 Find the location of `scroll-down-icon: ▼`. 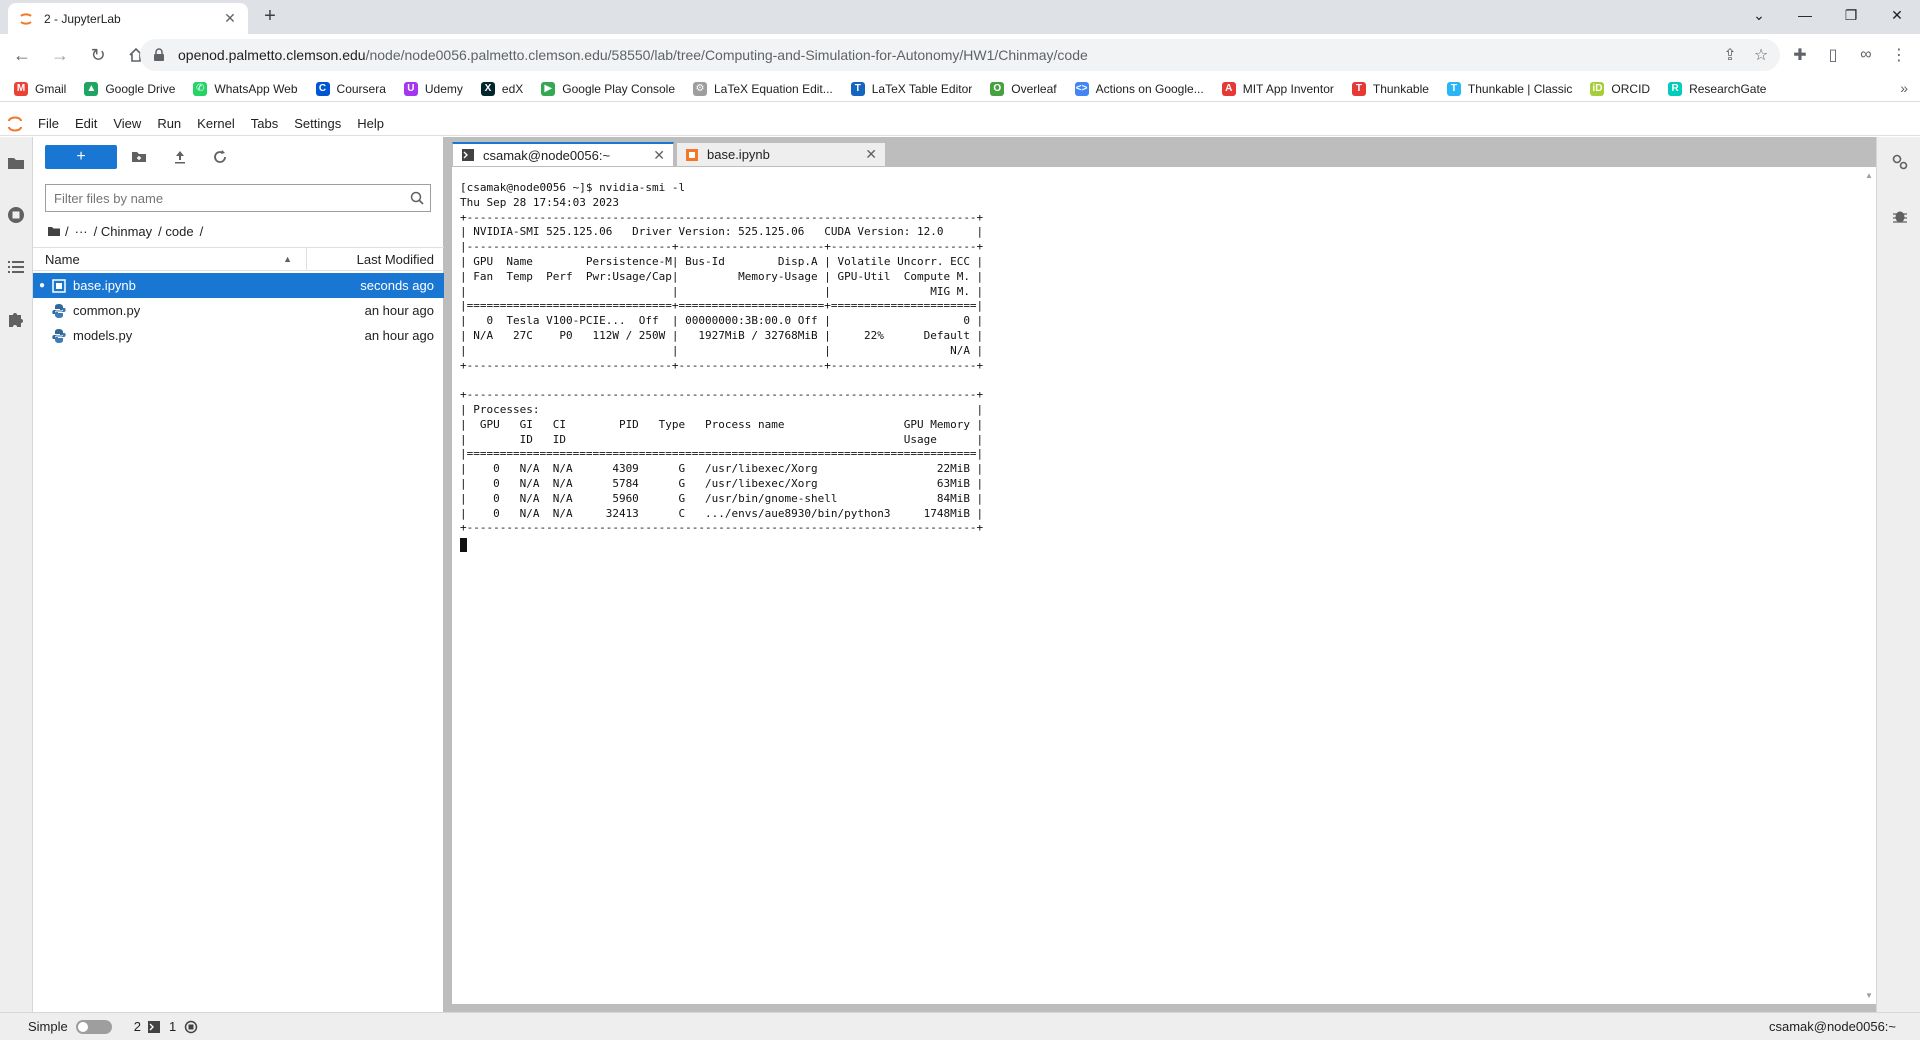

scroll-down-icon: ▼ is located at coordinates (1869, 995).